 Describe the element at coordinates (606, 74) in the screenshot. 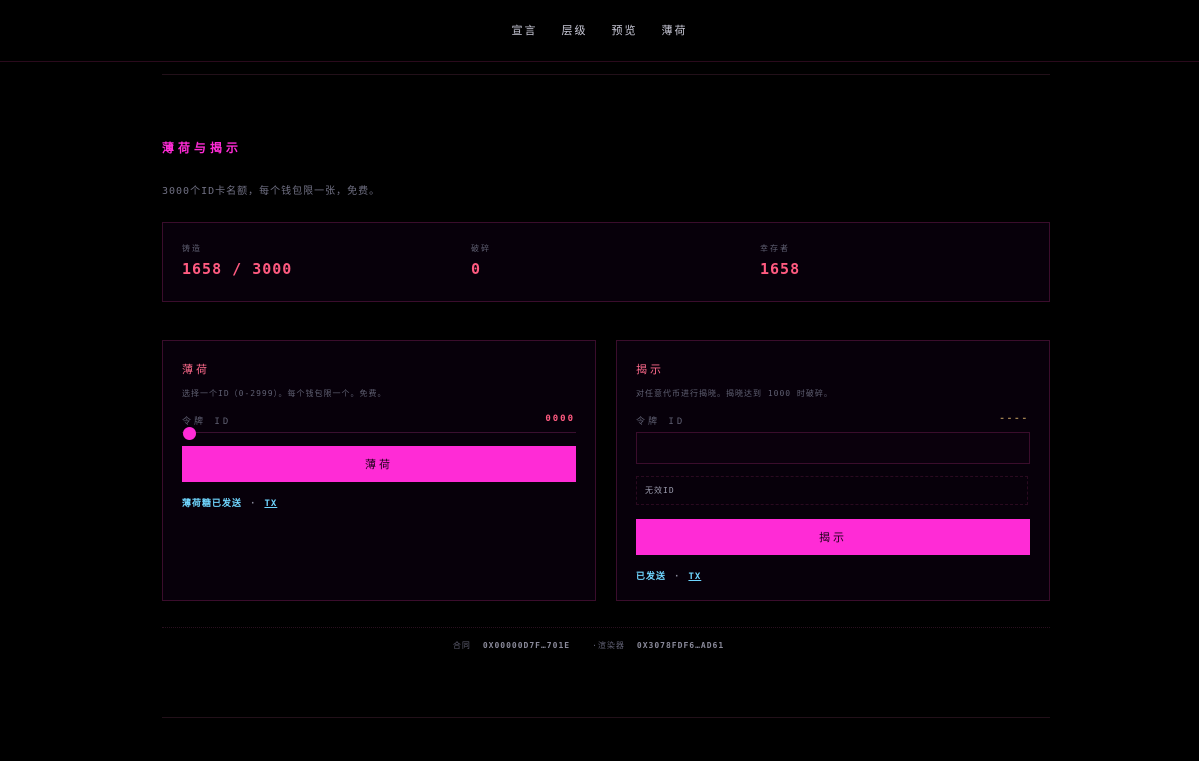

I see `divider` at that location.